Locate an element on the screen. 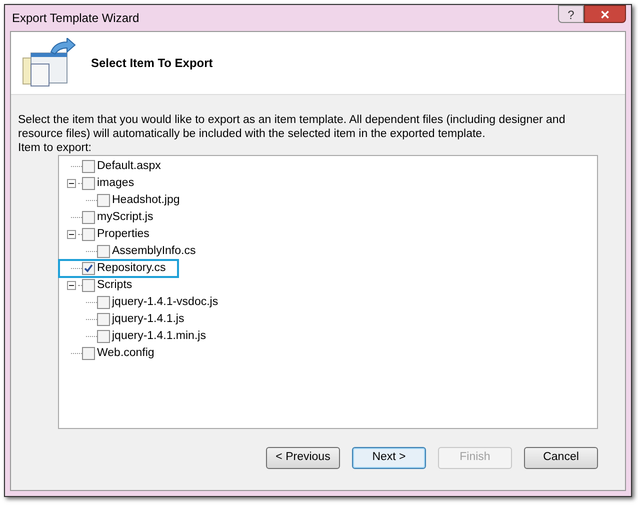 This screenshot has height=505, width=638. page-title: Select Item To Export is located at coordinates (152, 63).